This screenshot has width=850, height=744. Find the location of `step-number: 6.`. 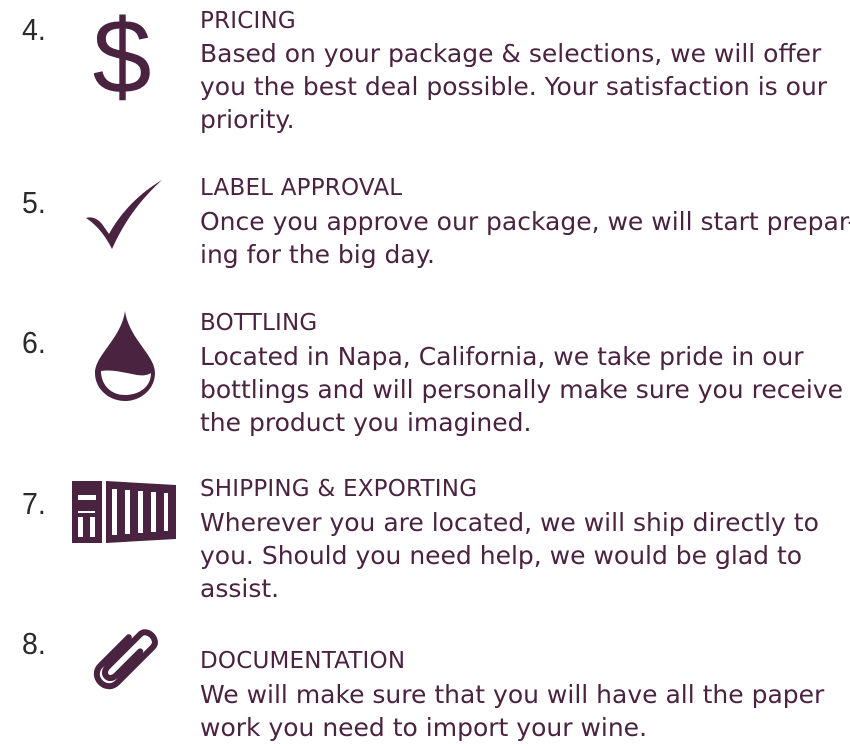

step-number: 6. is located at coordinates (34, 342).